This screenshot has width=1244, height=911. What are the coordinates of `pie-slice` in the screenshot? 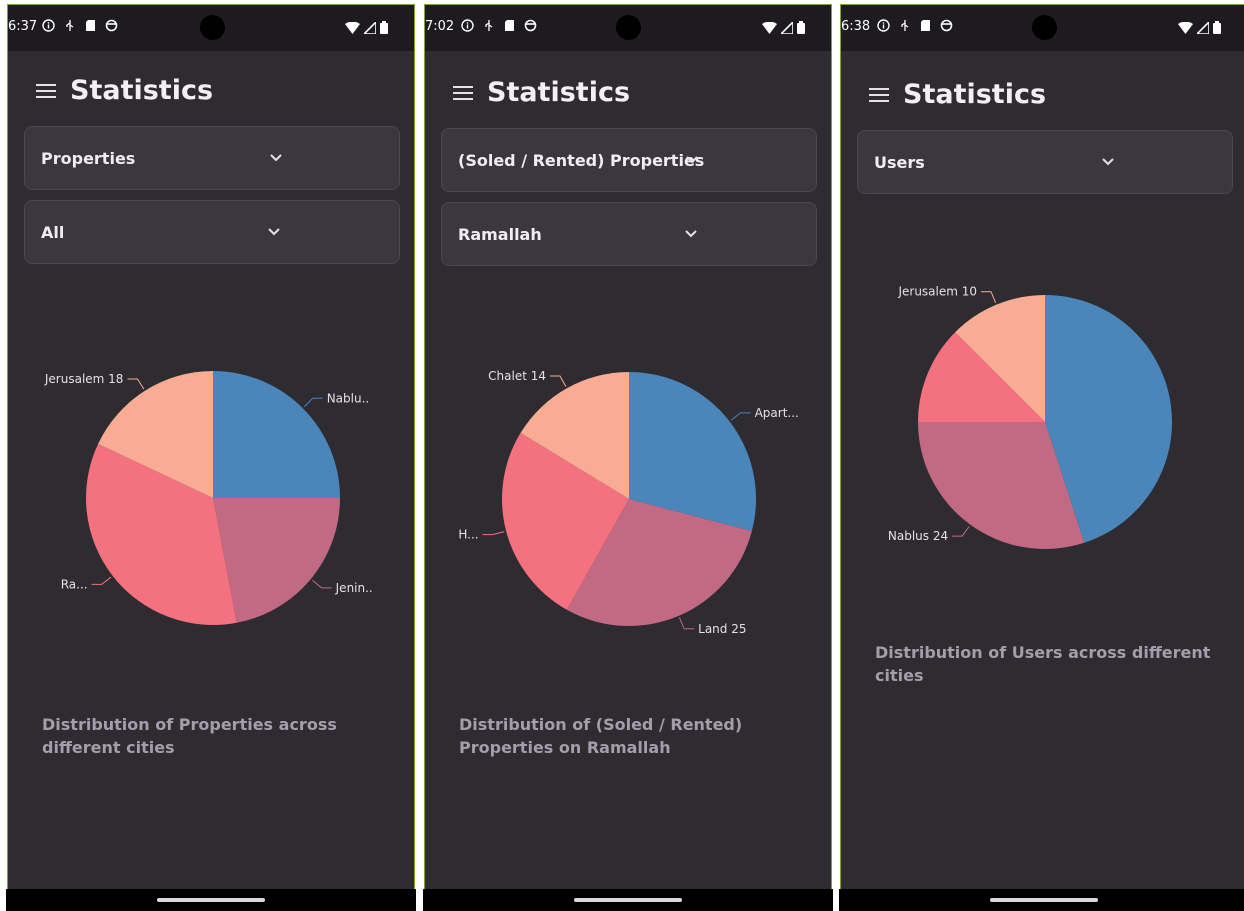 It's located at (276, 434).